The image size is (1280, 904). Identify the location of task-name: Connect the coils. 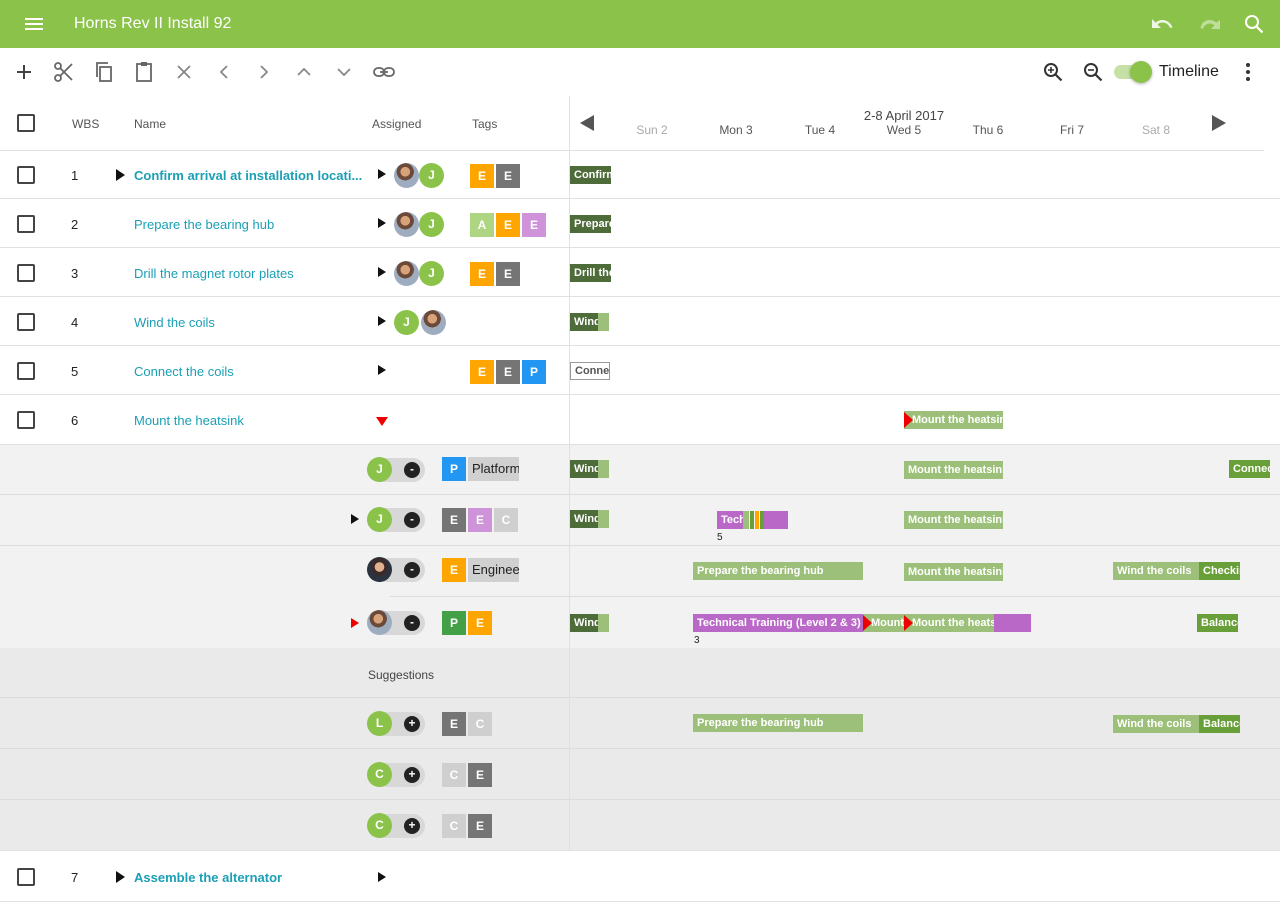
(184, 371).